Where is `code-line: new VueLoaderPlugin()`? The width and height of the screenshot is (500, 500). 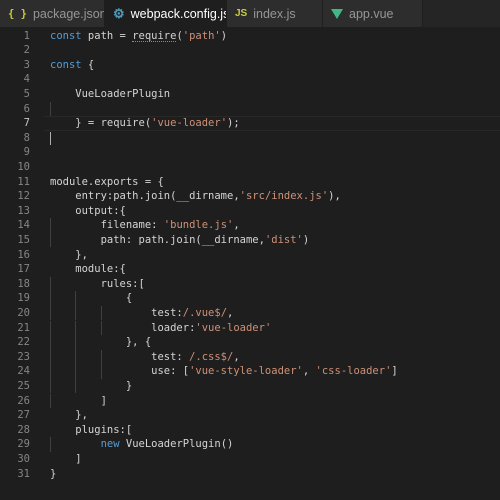
code-line: new VueLoaderPlugin() is located at coordinates (142, 444).